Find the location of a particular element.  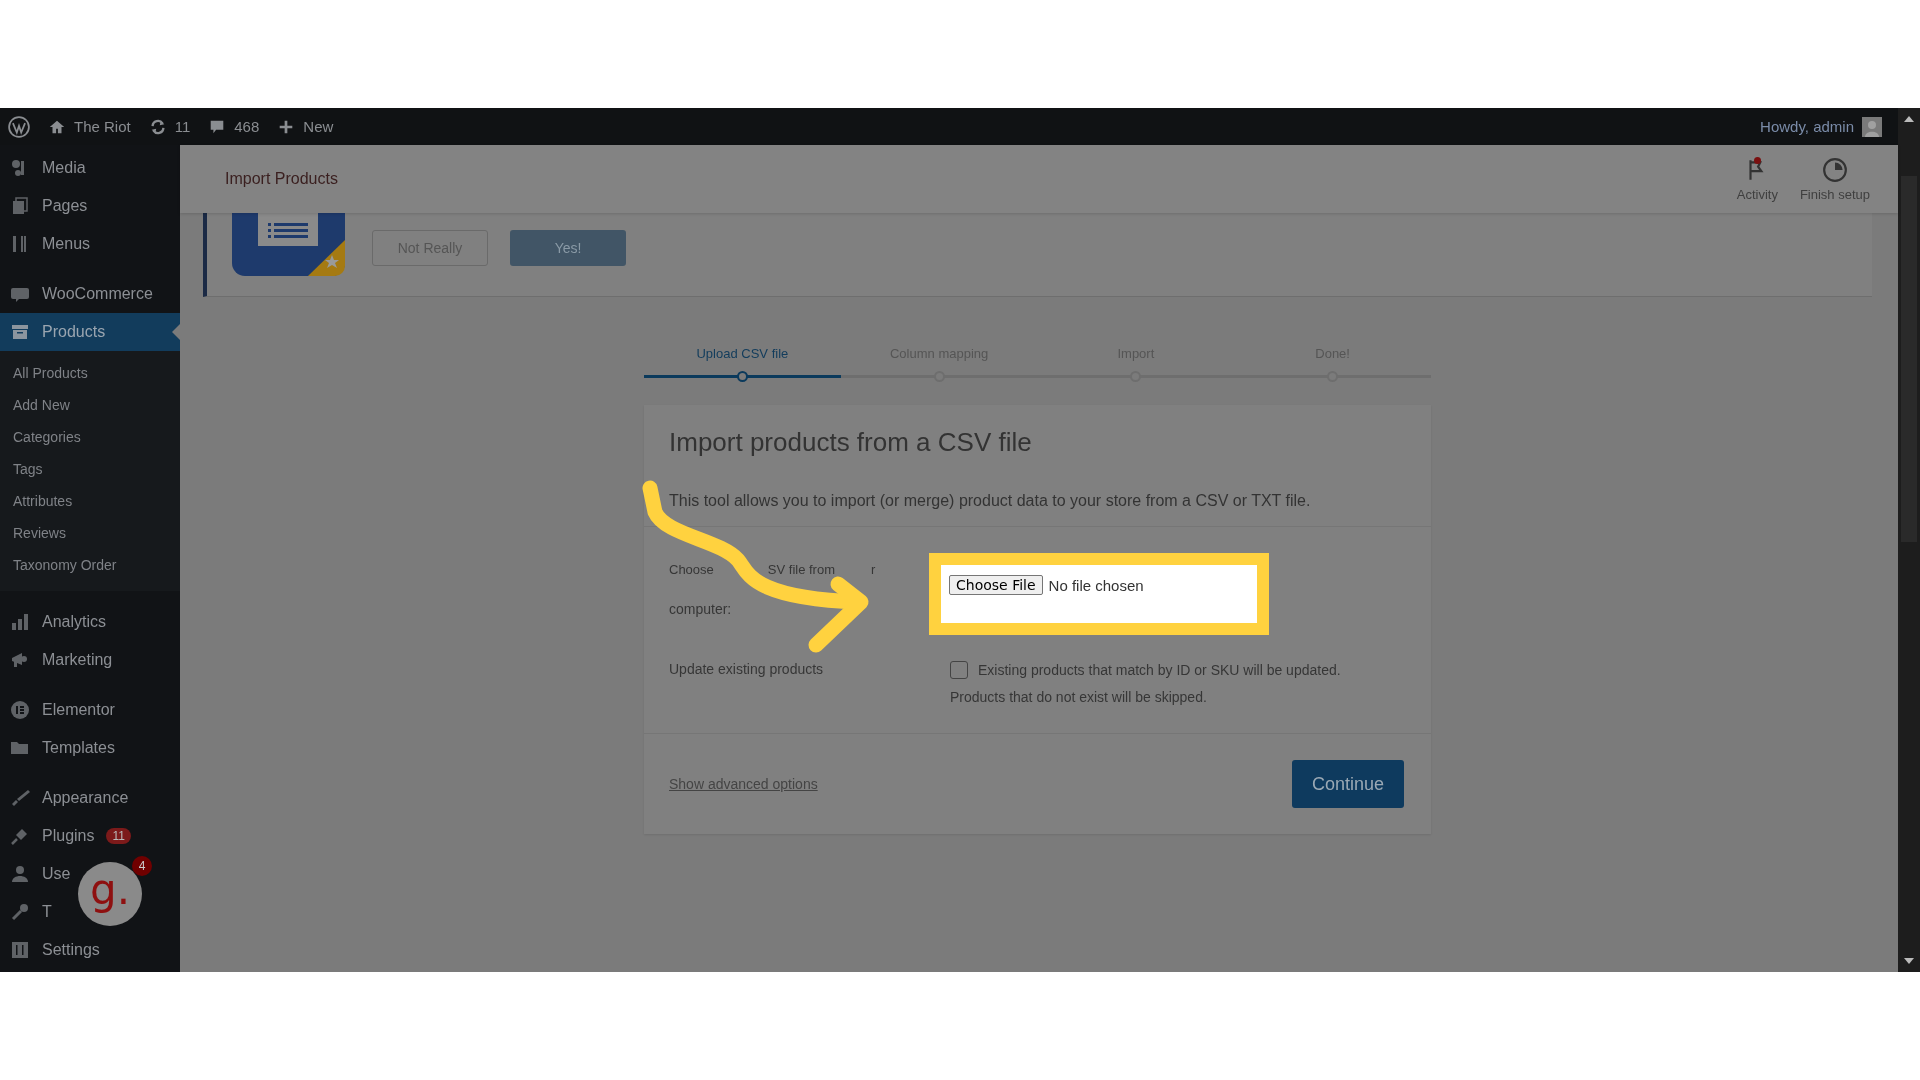

site-link: The Riot is located at coordinates (89, 126).